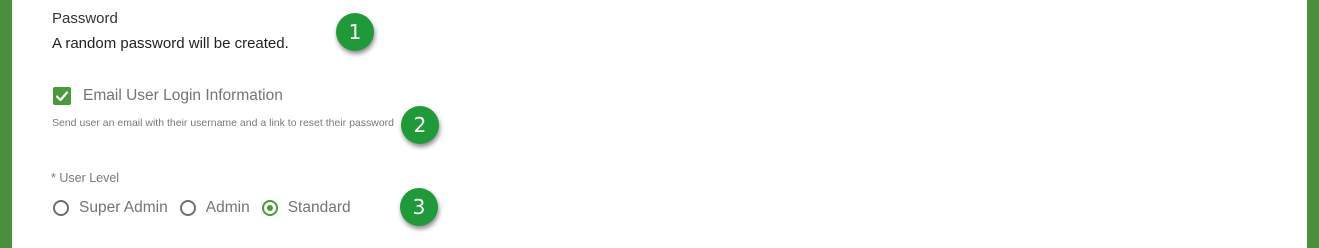 This screenshot has width=1319, height=248. What do you see at coordinates (269, 208) in the screenshot?
I see `radio-standard-circle` at bounding box center [269, 208].